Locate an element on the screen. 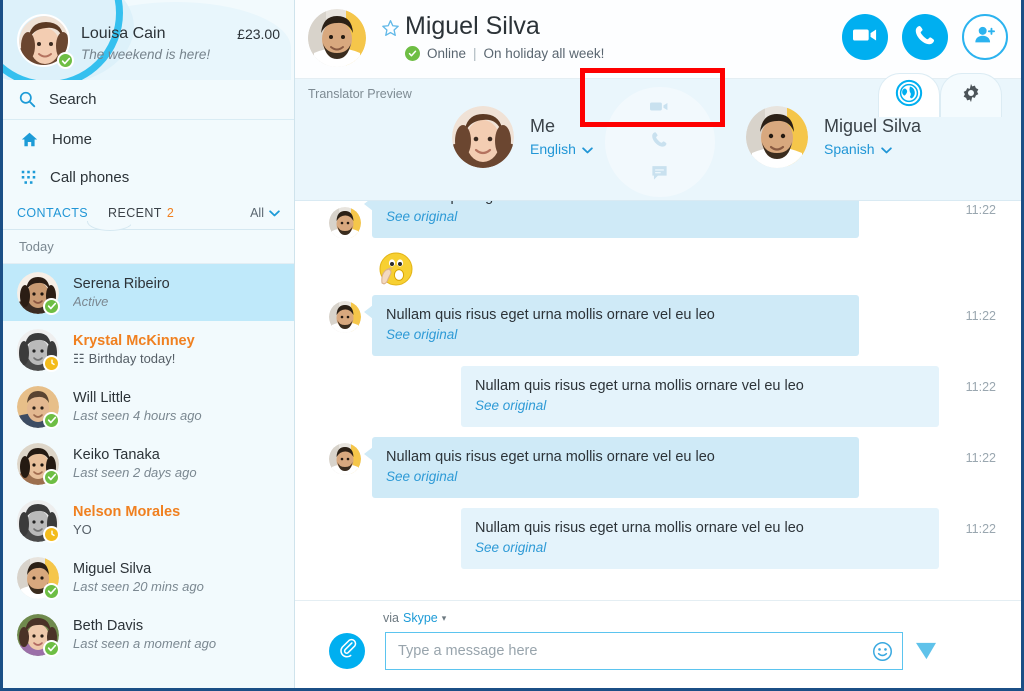 This screenshot has width=1024, height=691. contact-subtitle: Last seen 2 days ago is located at coordinates (135, 472).